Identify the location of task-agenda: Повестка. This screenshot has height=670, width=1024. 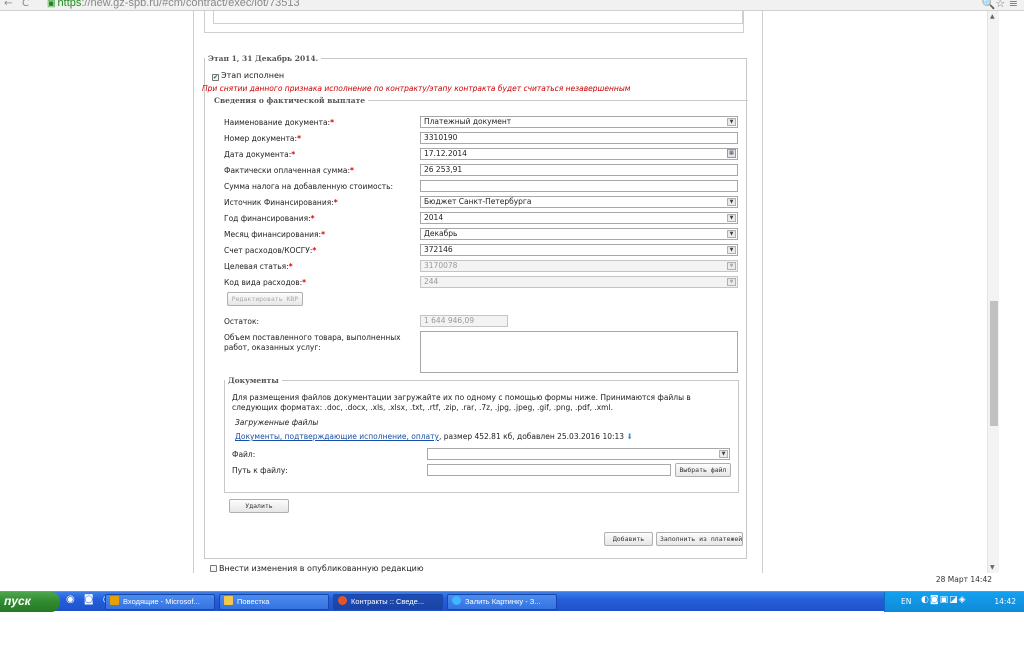
(274, 602).